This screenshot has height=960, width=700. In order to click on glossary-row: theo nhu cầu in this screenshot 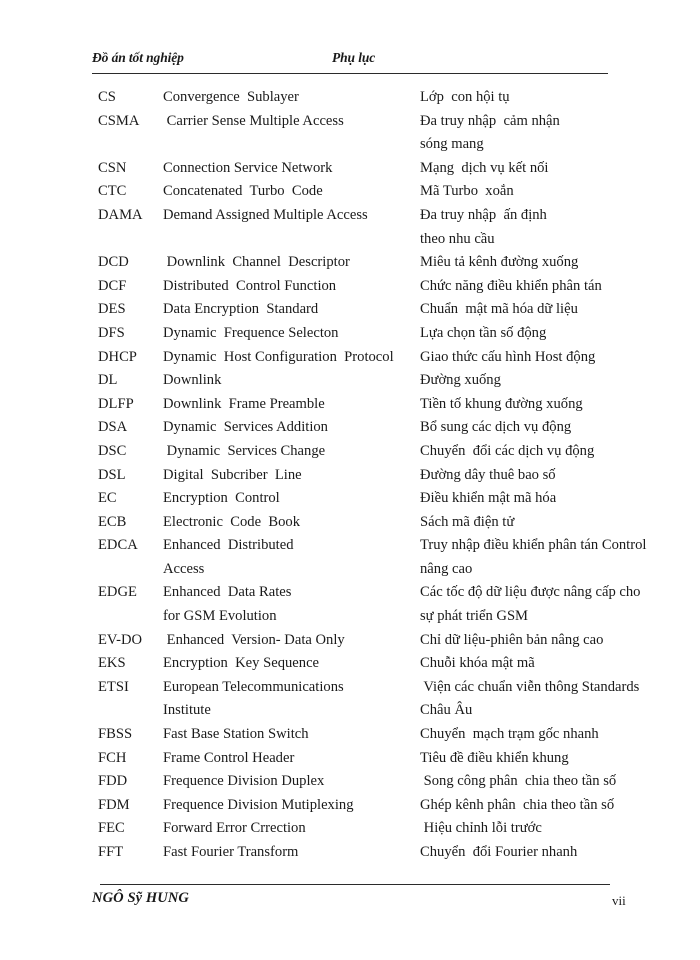, I will do `click(350, 240)`.